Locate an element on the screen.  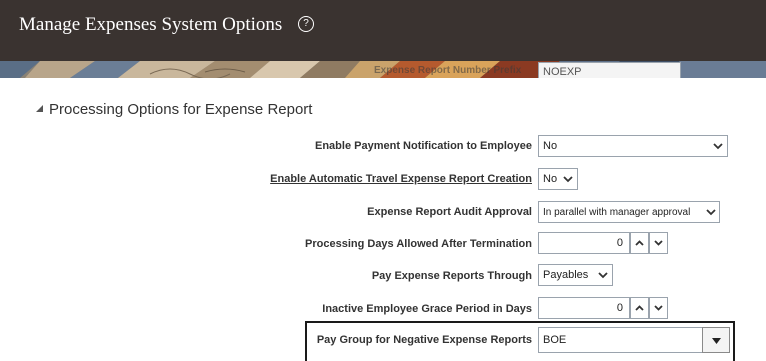
combo-value: BOE is located at coordinates (555, 340).